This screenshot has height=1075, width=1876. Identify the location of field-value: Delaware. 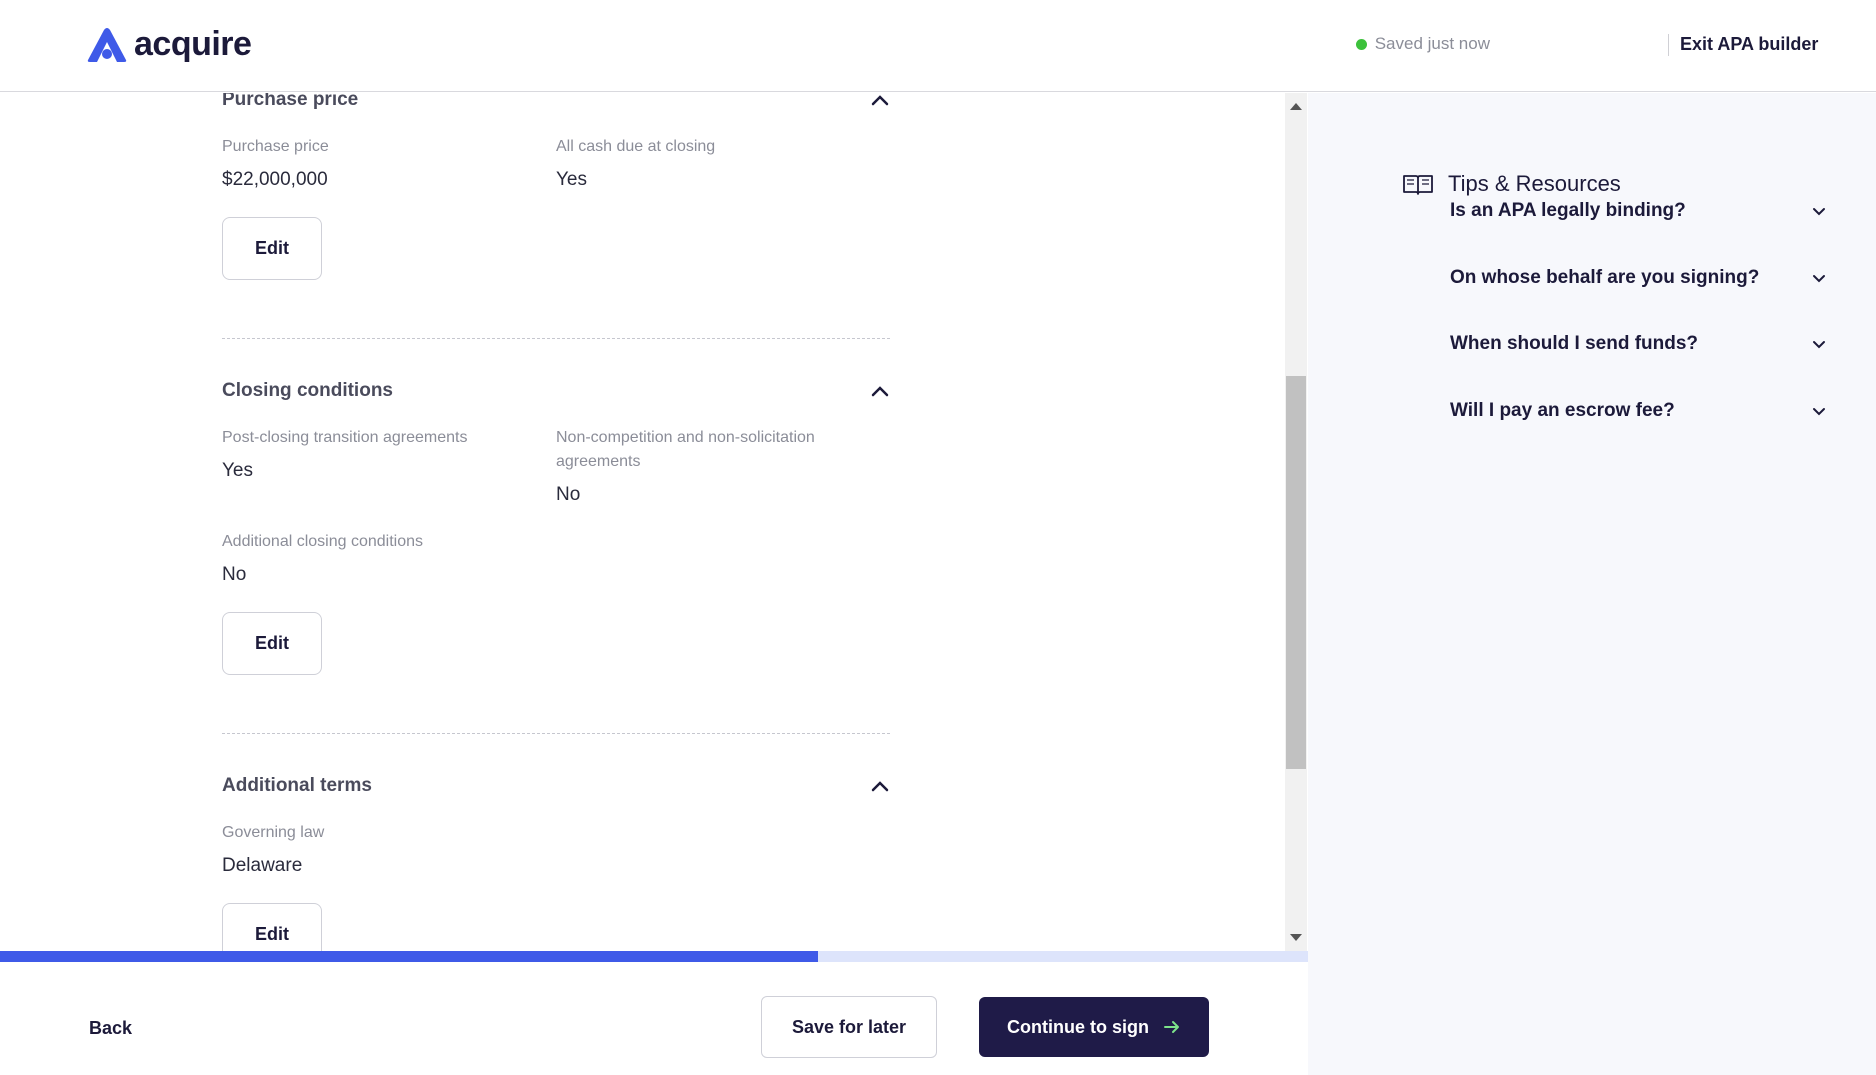
(262, 865).